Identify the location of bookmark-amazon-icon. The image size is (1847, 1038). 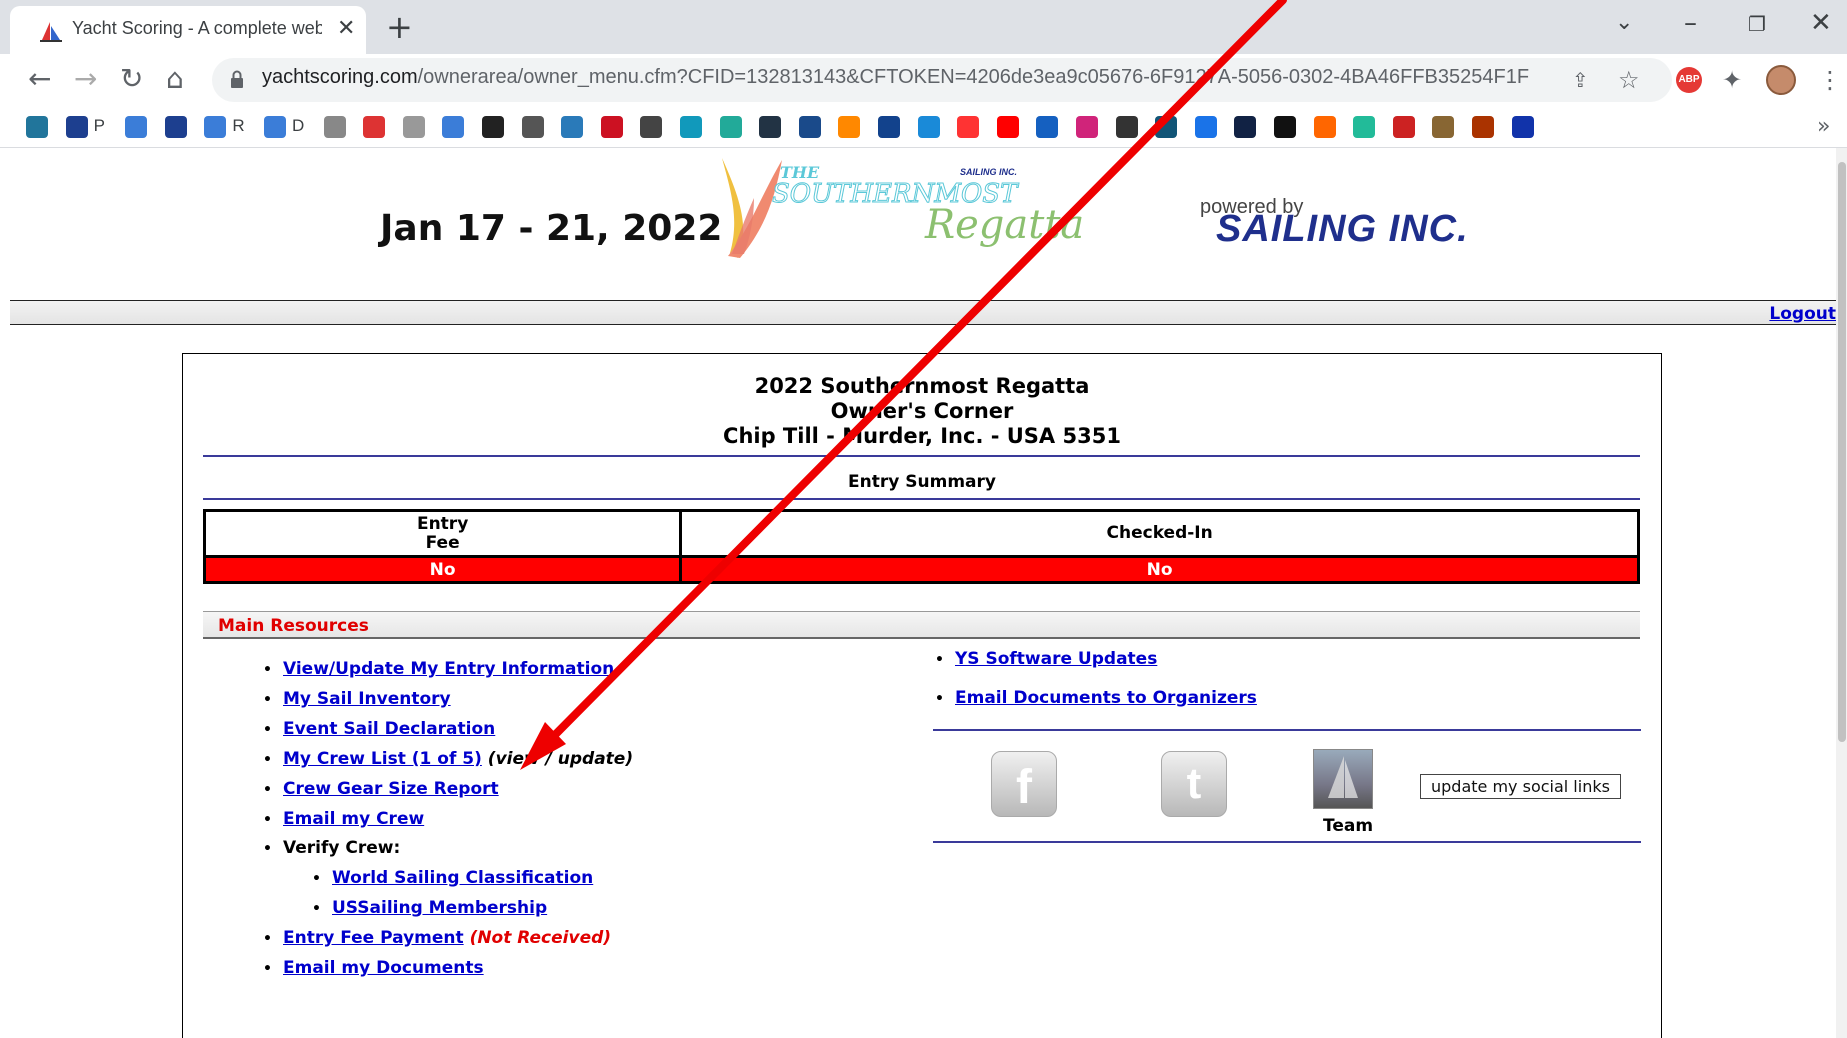
(1285, 127).